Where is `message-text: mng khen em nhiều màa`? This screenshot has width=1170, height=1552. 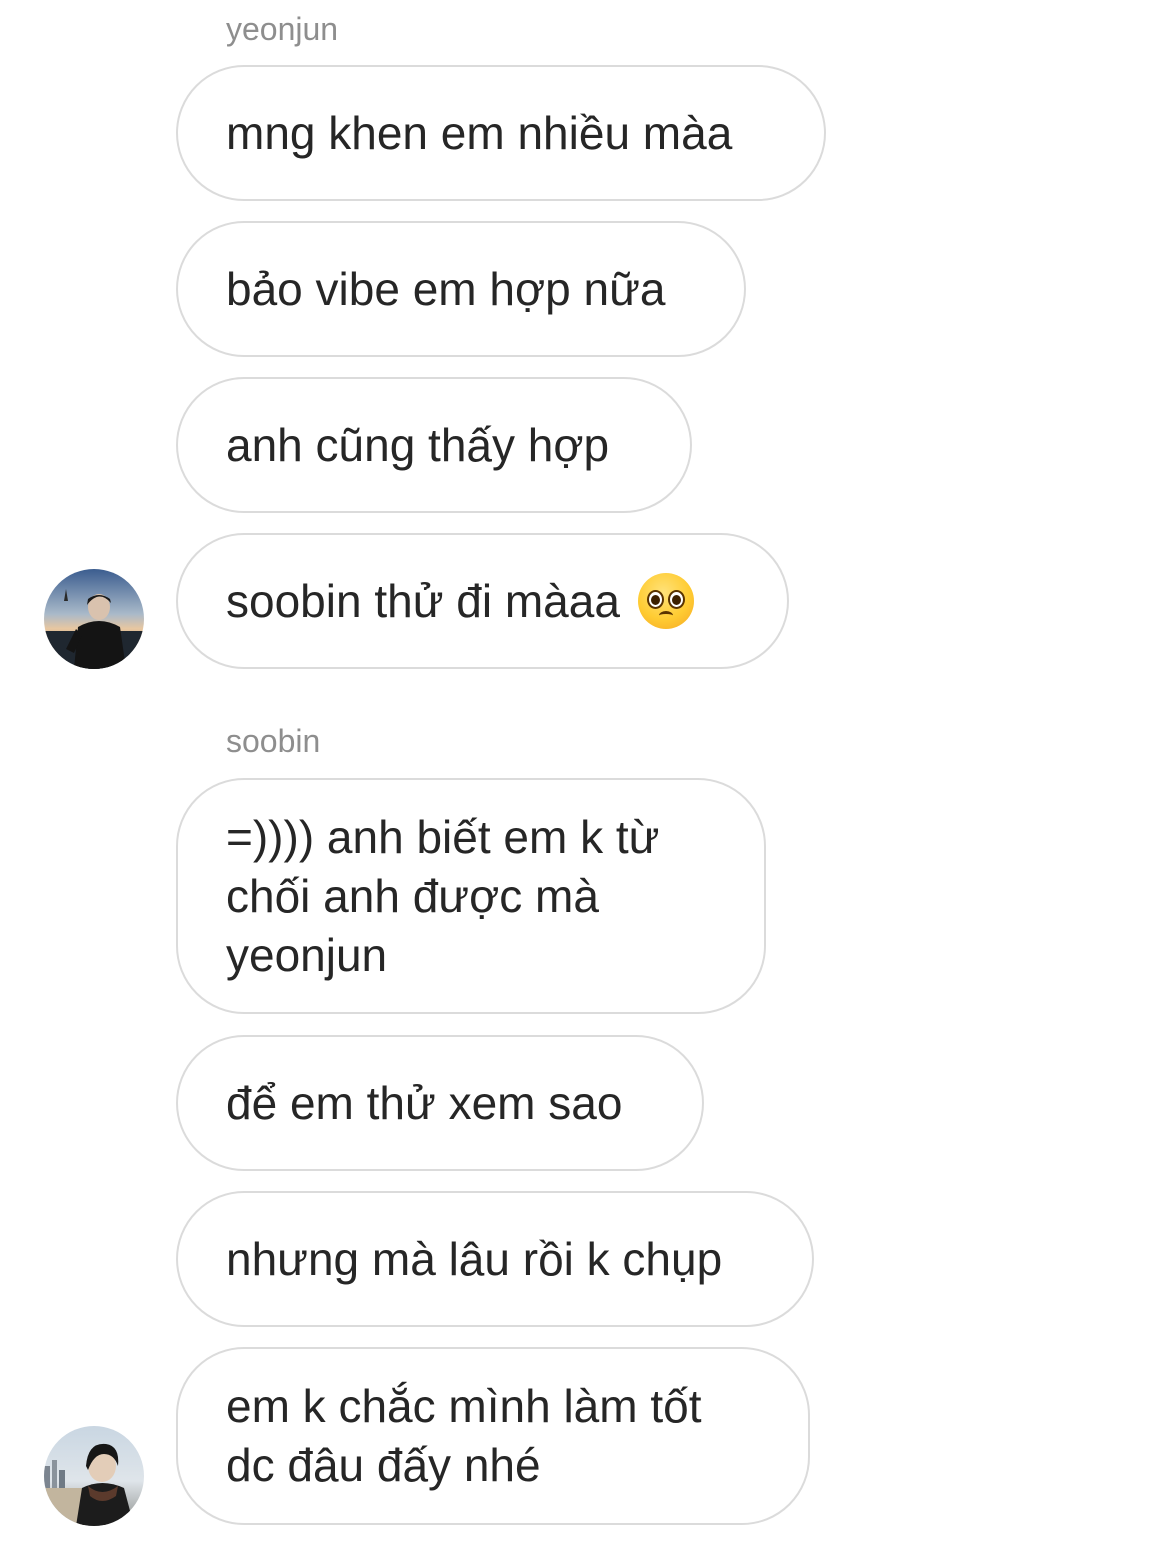 message-text: mng khen em nhiều màa is located at coordinates (479, 132).